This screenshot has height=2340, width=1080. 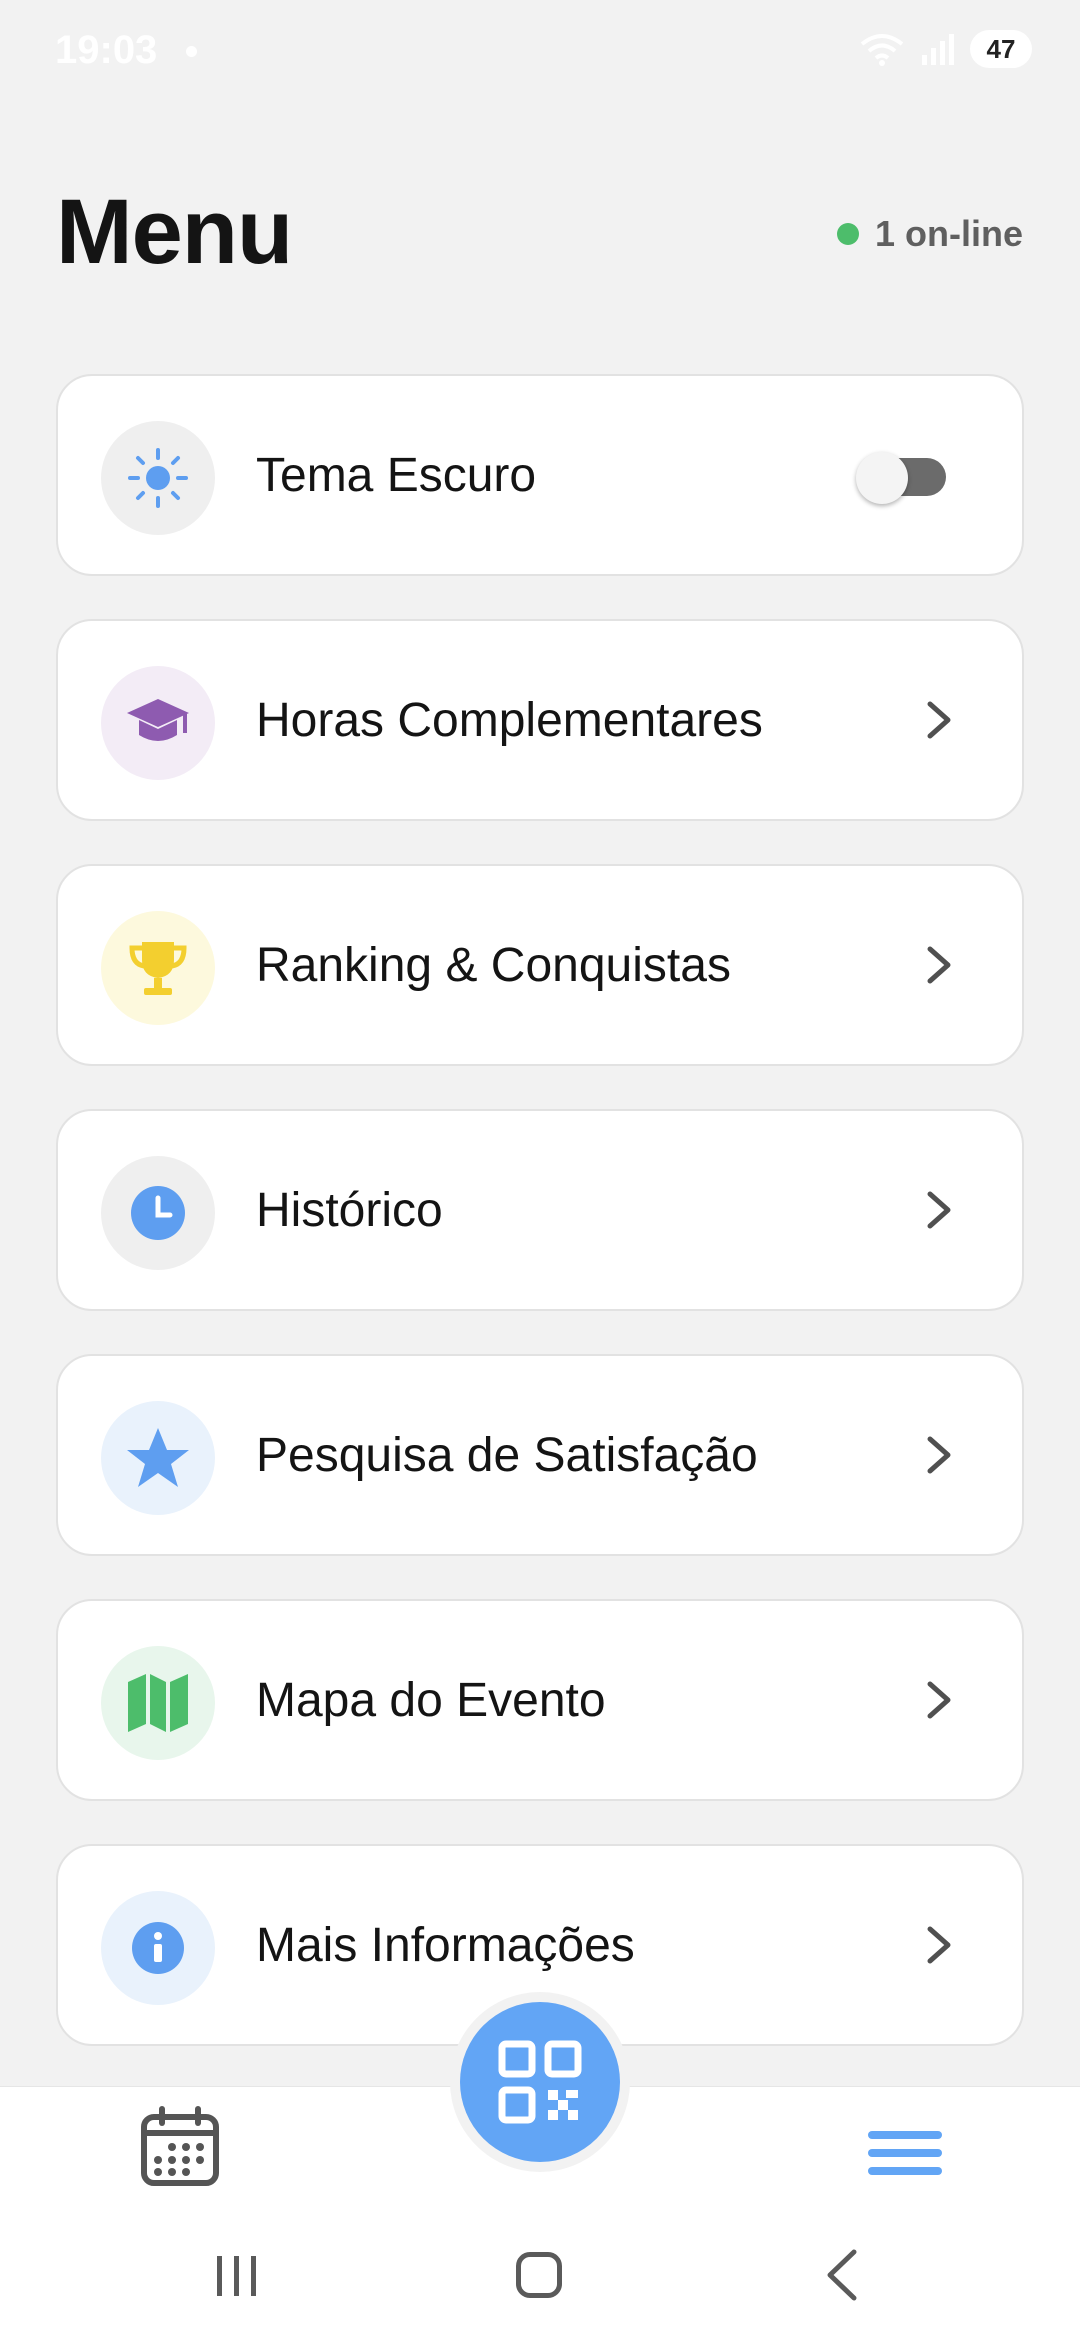 I want to click on menu-item-label: Mapa do Evento, so click(x=431, y=1700).